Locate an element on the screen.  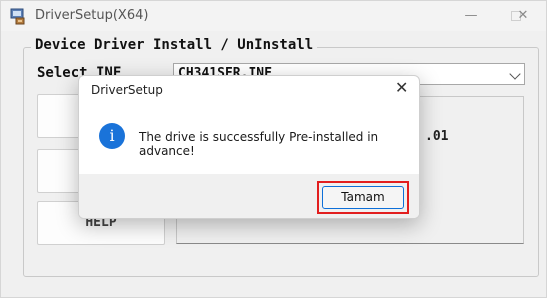
group-title: Device Driver Install / UnInstall is located at coordinates (174, 45).